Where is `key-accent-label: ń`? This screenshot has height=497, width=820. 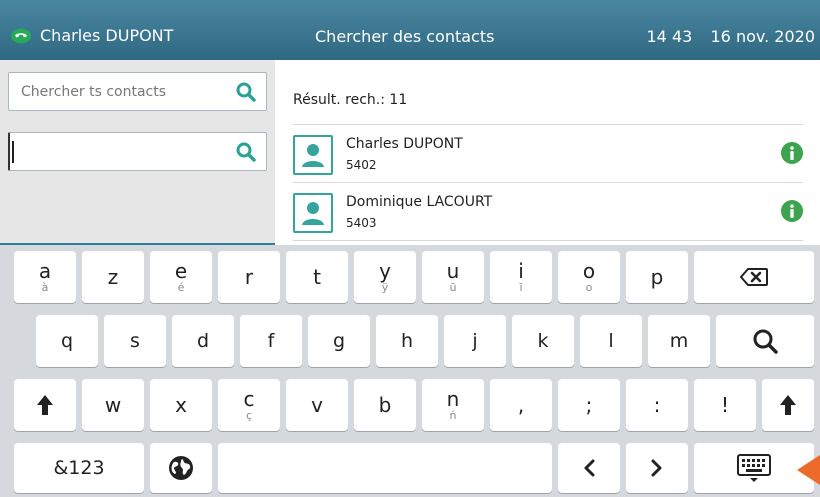 key-accent-label: ń is located at coordinates (453, 415).